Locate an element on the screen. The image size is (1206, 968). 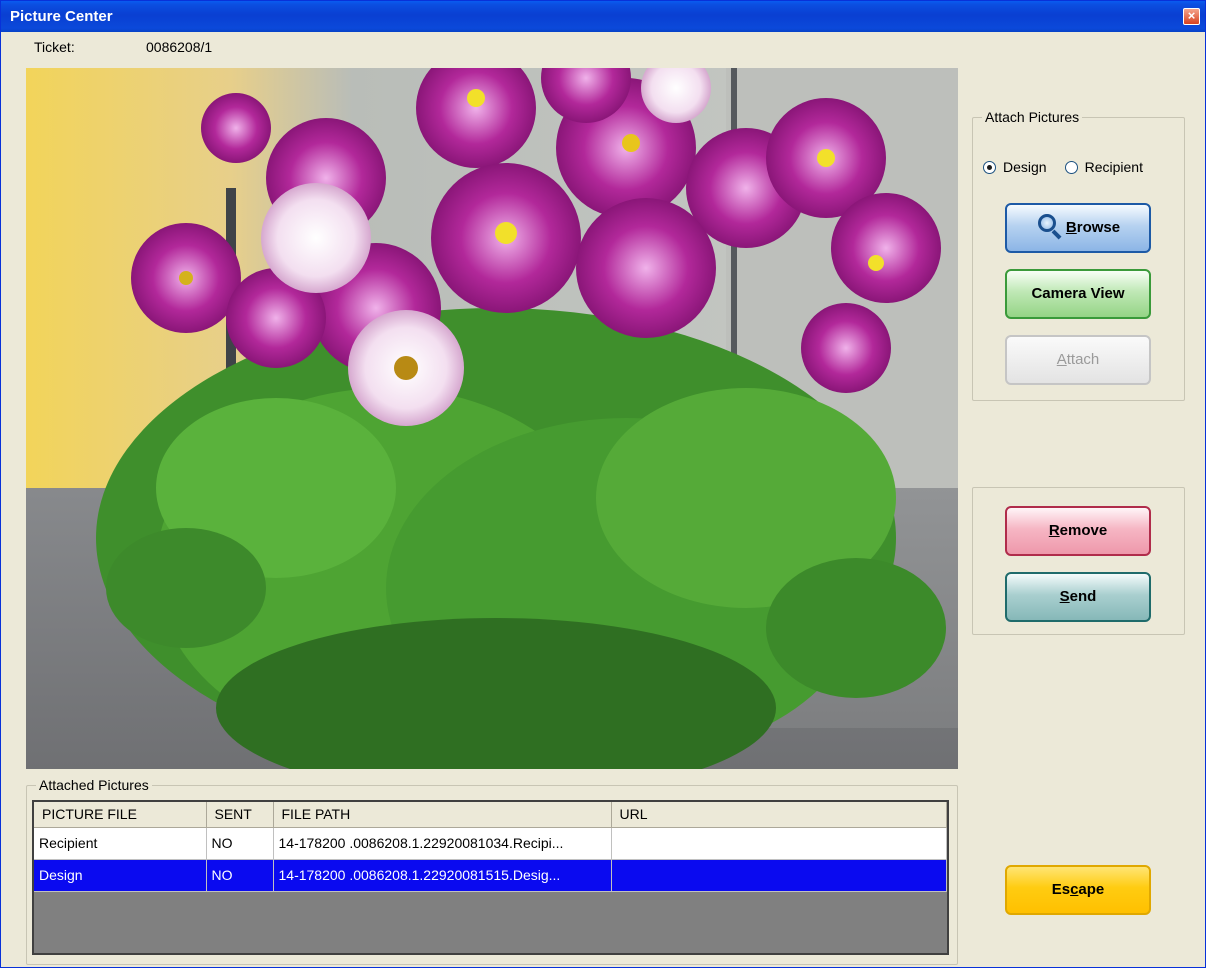
table-header-row: PICTURE FILE SENT FILE PATH URL is located at coordinates (490, 815).